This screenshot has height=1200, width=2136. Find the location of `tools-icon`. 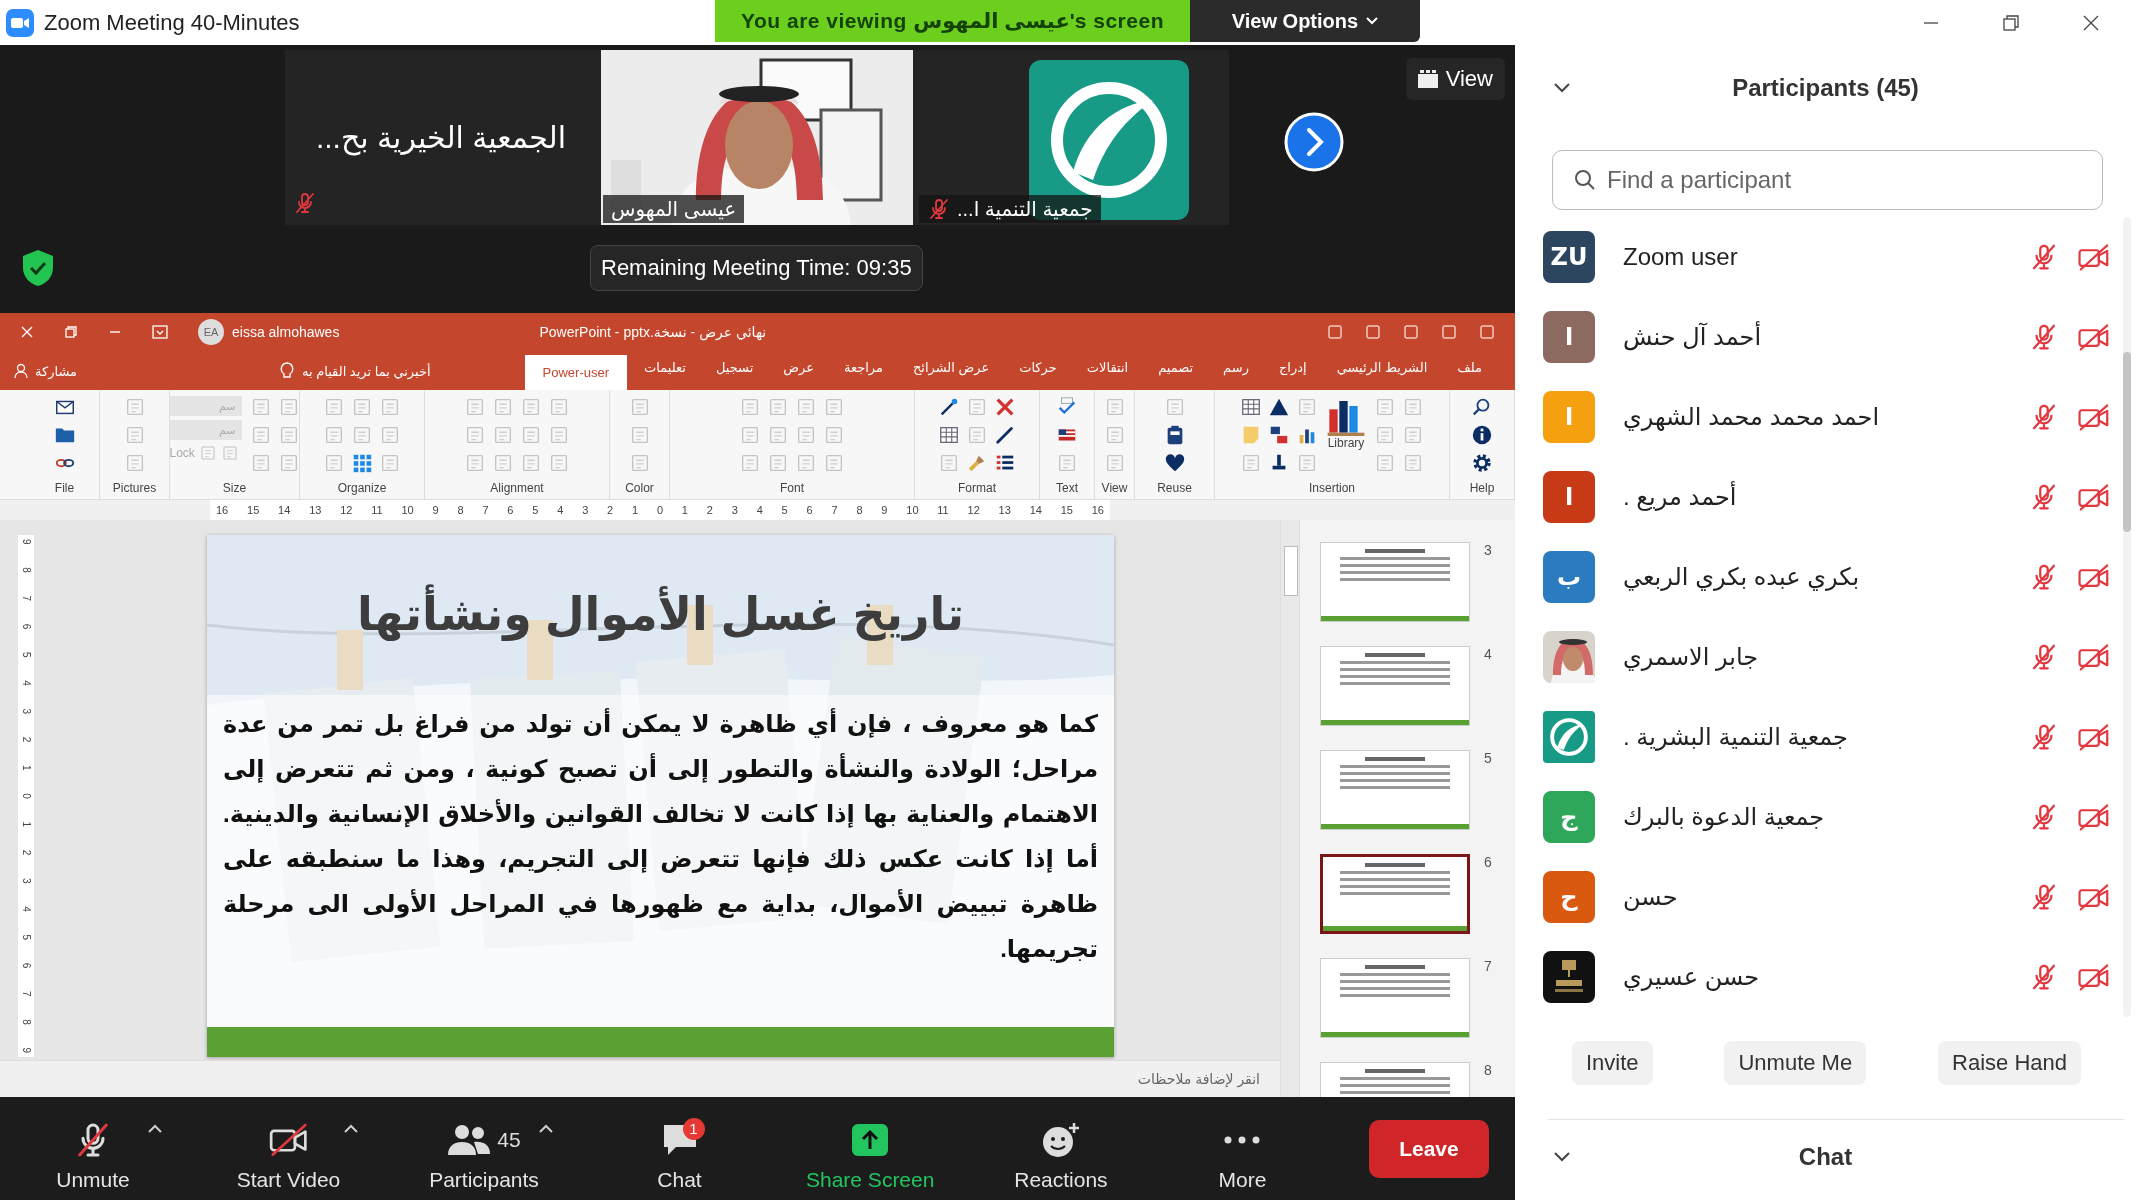

tools-icon is located at coordinates (1005, 407).